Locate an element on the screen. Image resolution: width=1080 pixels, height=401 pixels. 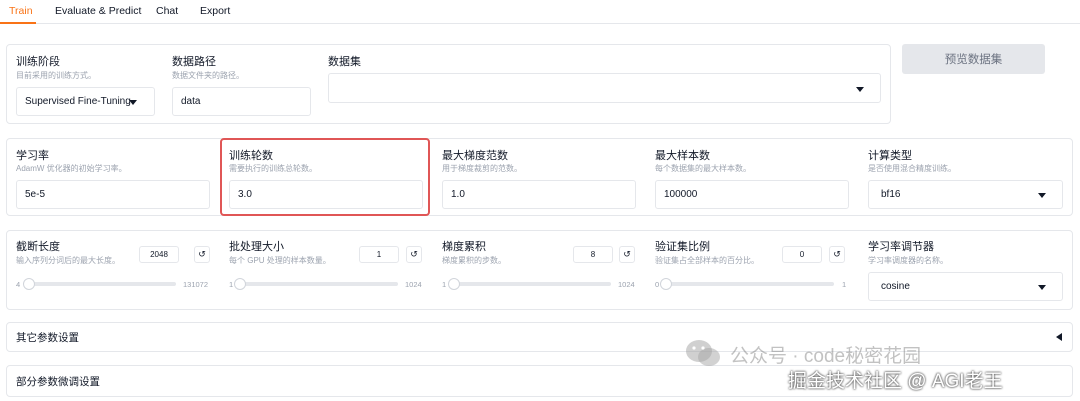
tab-train: Train is located at coordinates (21, 11).